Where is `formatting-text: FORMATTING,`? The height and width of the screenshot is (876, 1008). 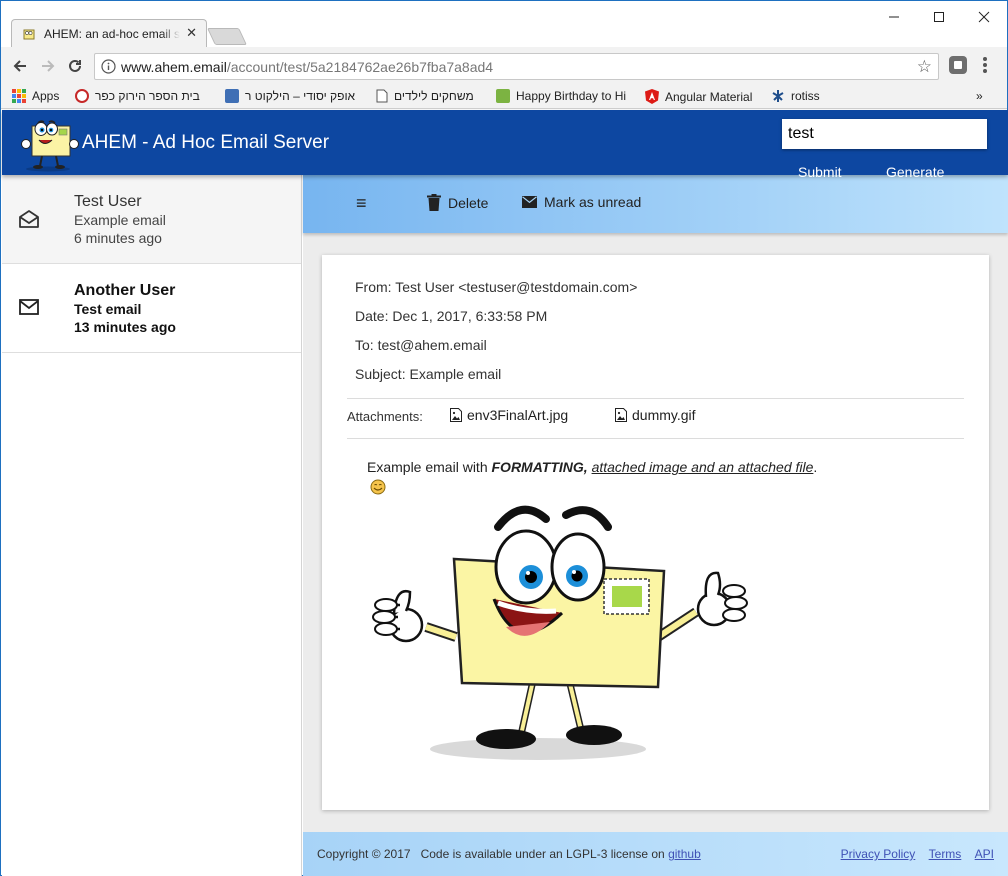 formatting-text: FORMATTING, is located at coordinates (539, 467).